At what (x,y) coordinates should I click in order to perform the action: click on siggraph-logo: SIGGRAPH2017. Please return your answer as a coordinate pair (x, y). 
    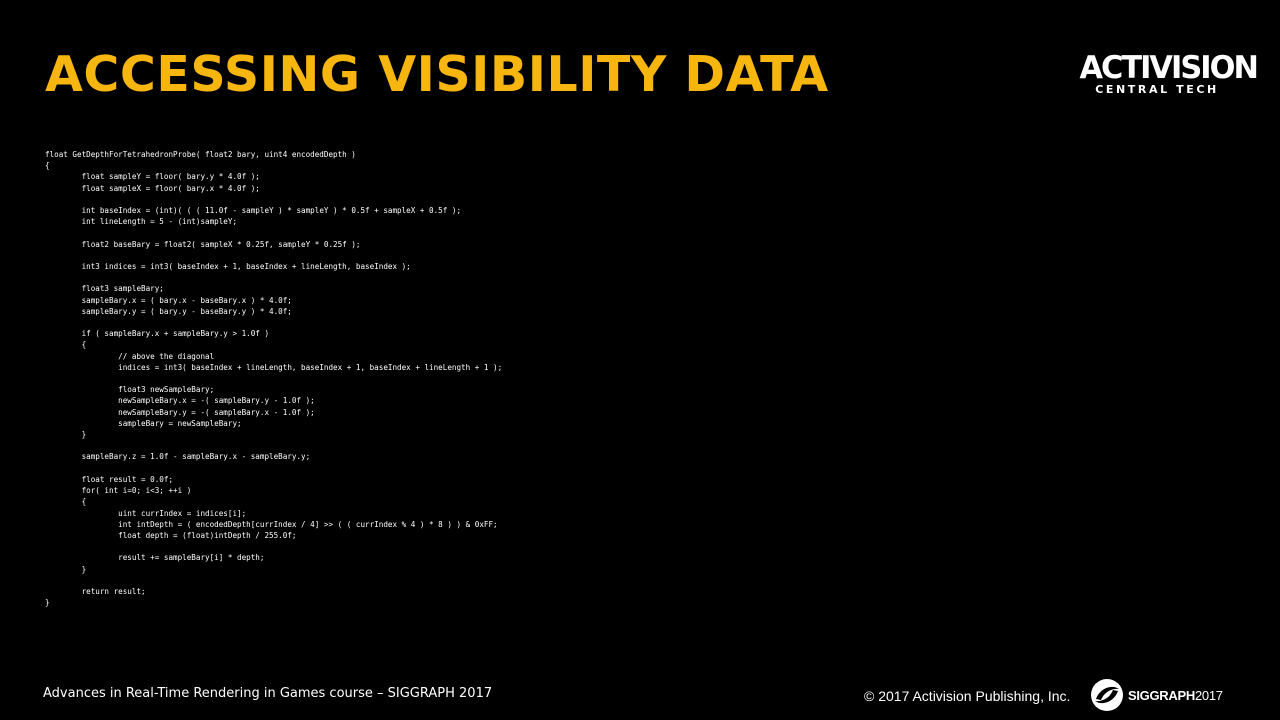
    Looking at the image, I should click on (1156, 695).